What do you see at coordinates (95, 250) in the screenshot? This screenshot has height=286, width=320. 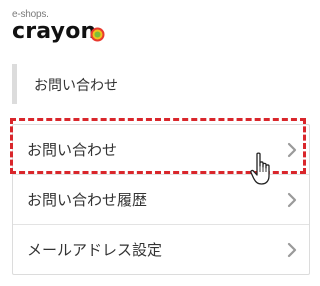 I see `menu-item-label: メールアドレス設定` at bounding box center [95, 250].